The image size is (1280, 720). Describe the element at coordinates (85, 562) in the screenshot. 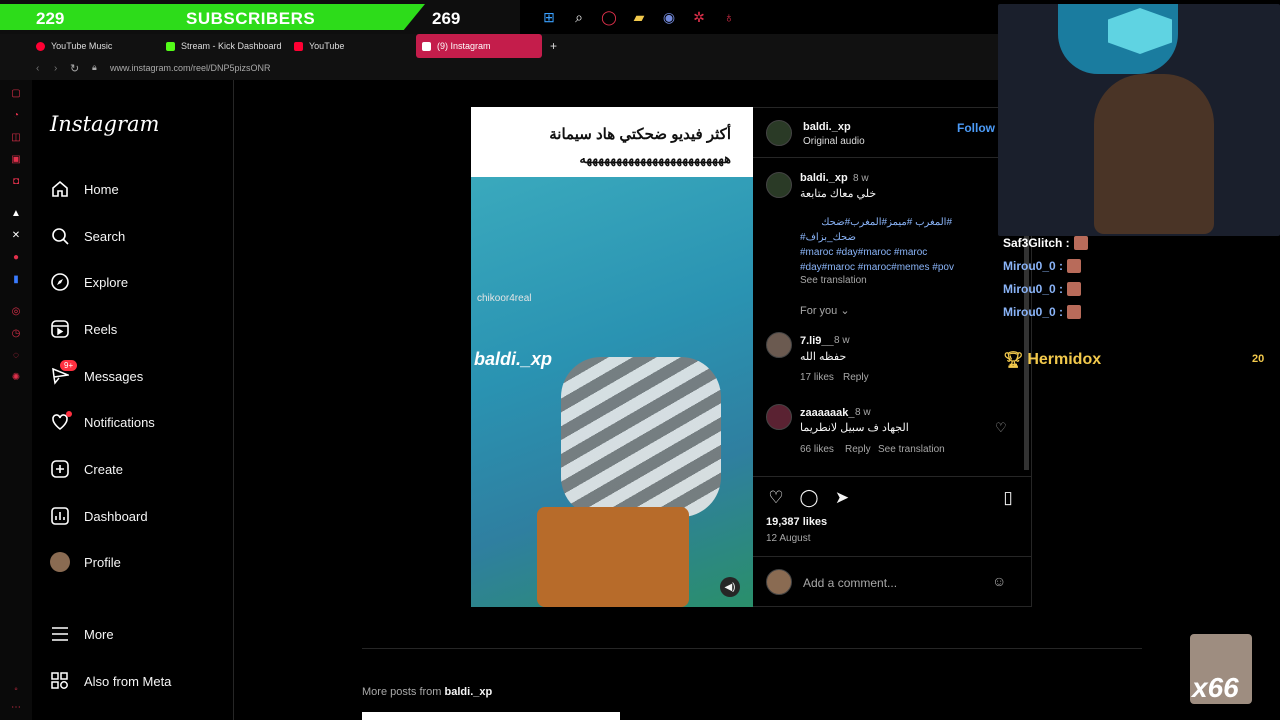

I see `nav-profile: Profile` at that location.